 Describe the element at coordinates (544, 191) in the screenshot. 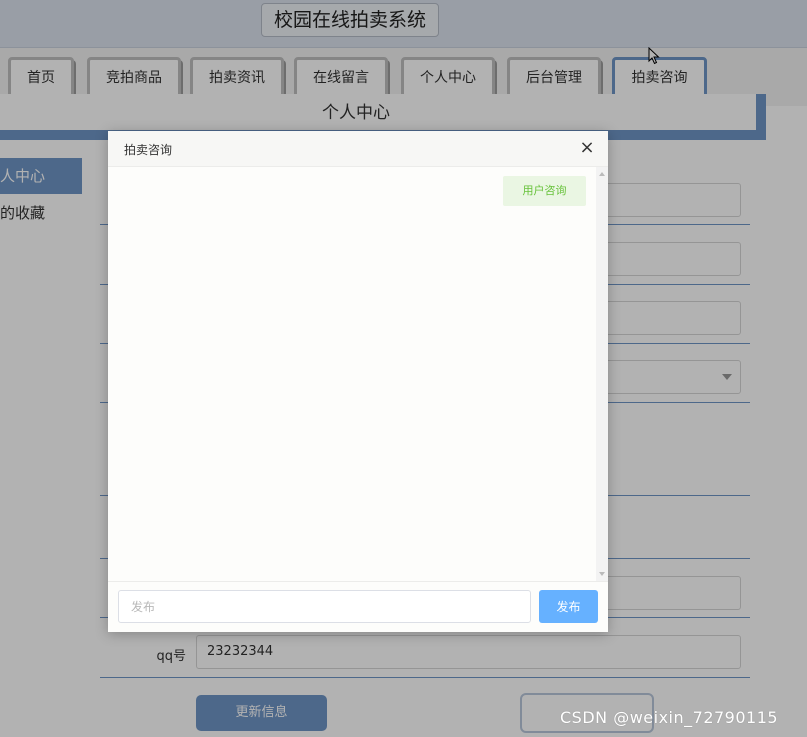

I see `chat-message: 用户咨询` at that location.